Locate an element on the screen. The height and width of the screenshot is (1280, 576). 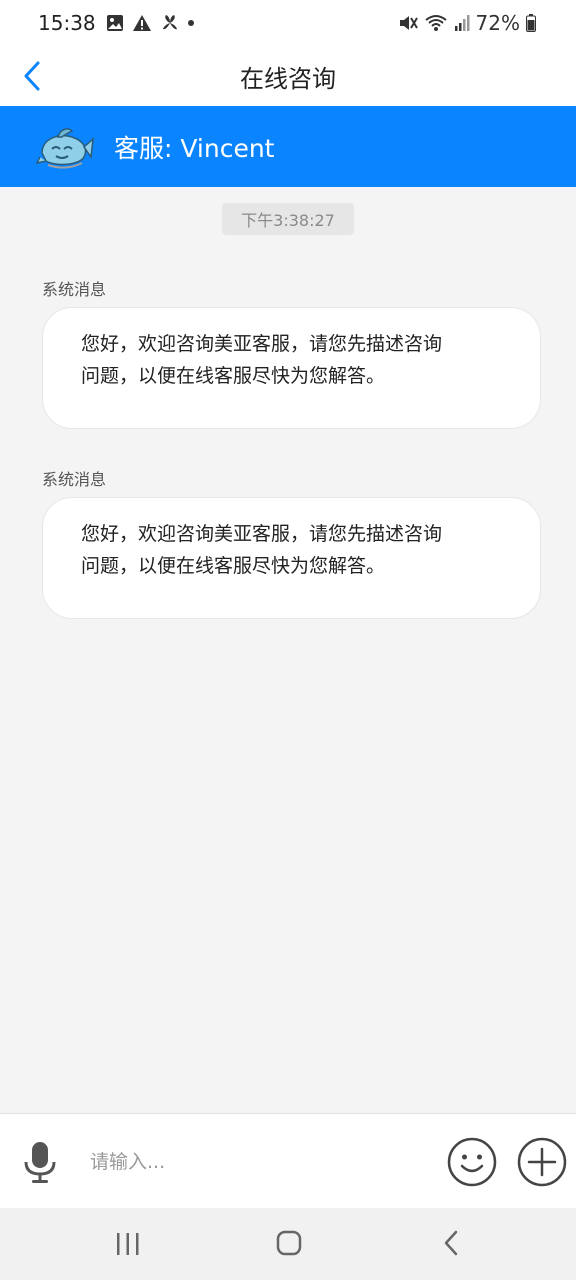
back-icon is located at coordinates (451, 1243).